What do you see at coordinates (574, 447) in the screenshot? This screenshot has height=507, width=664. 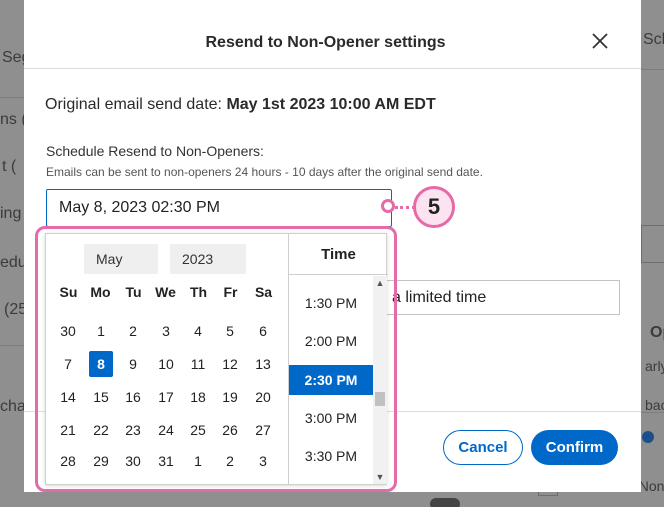 I see `confirm-button: Confirm` at bounding box center [574, 447].